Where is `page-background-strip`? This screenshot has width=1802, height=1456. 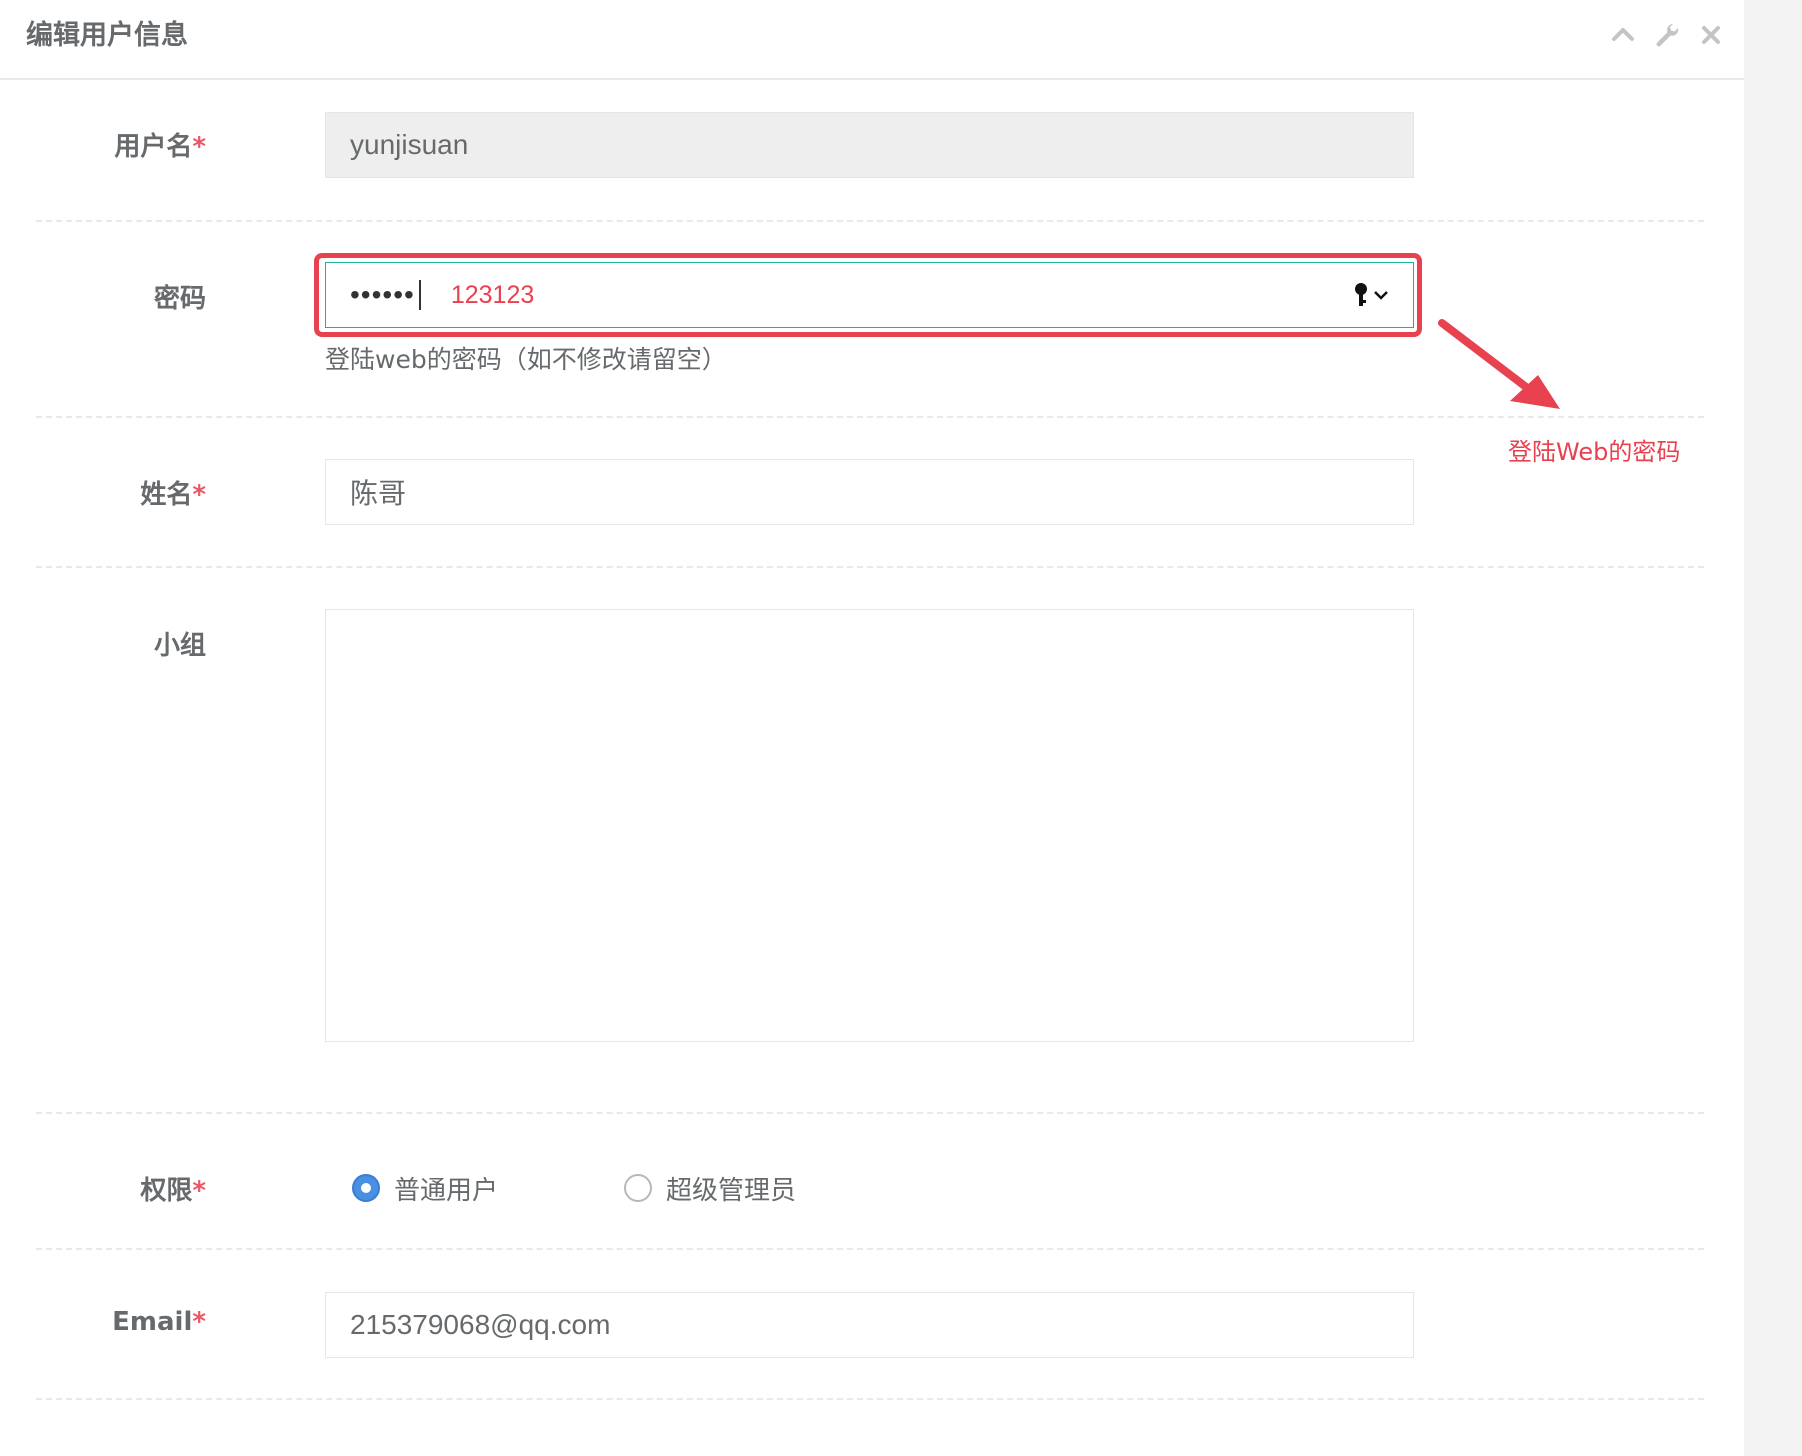
page-background-strip is located at coordinates (1773, 728).